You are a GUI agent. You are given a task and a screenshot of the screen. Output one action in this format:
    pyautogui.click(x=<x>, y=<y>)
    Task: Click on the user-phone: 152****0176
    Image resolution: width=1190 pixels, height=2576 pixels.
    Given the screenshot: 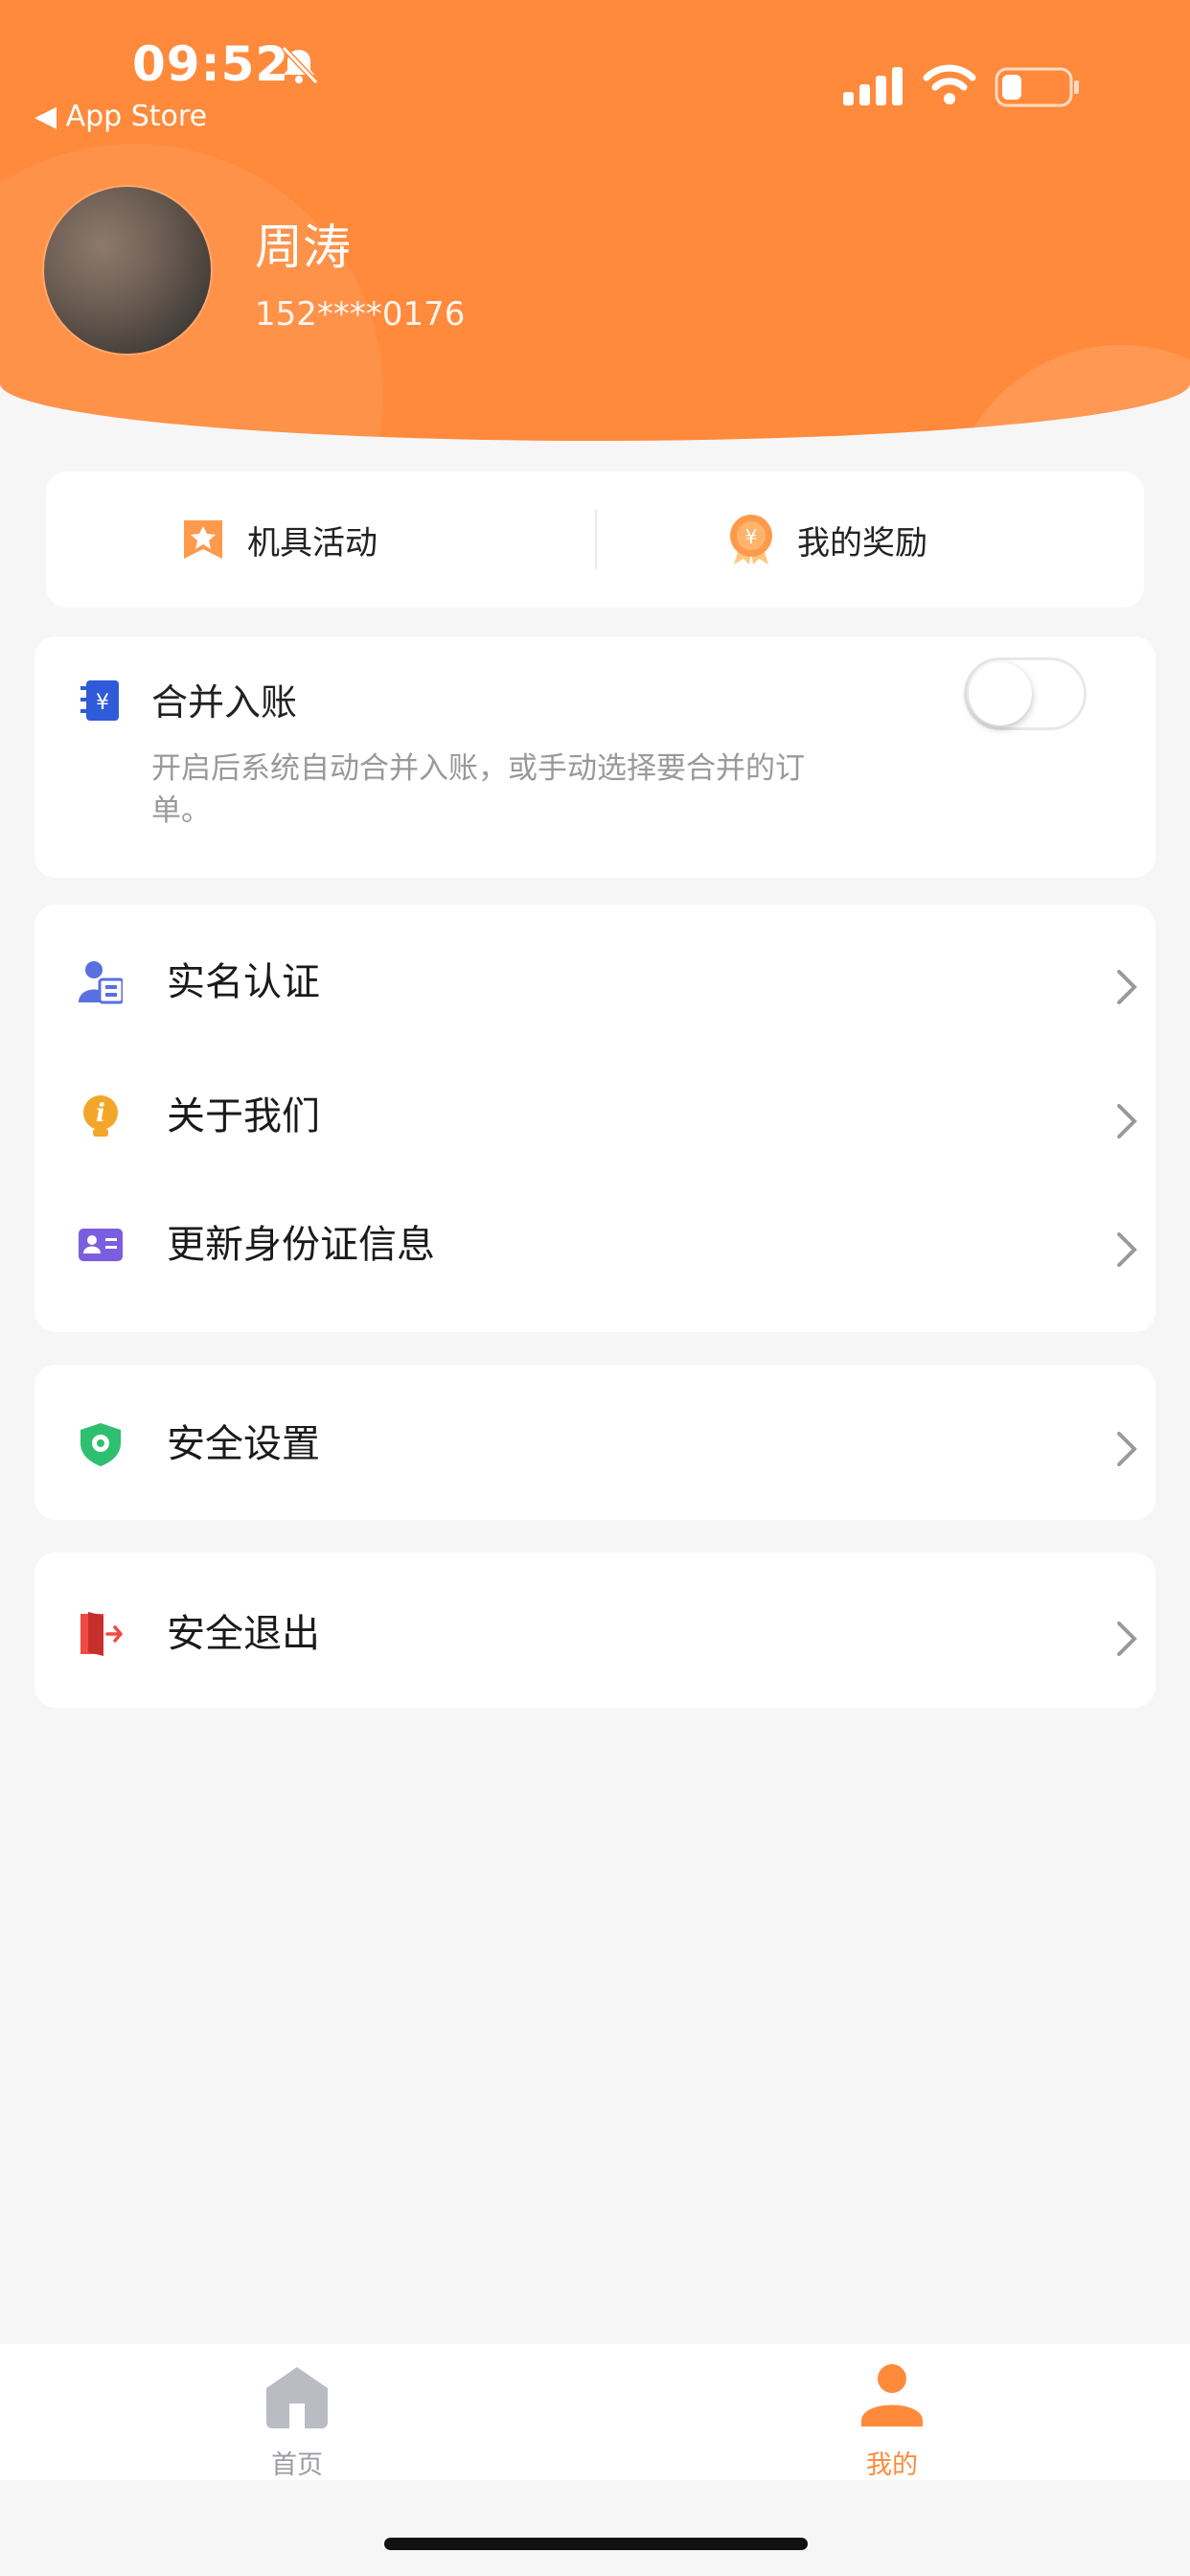 What is the action you would take?
    pyautogui.click(x=360, y=314)
    